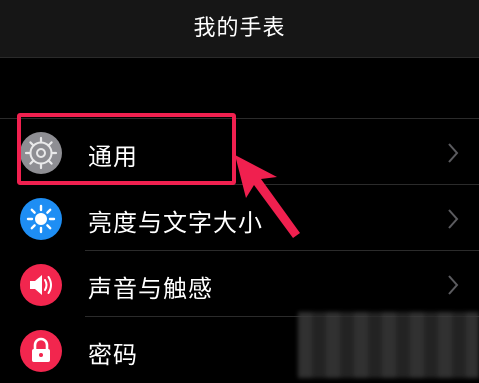  I want to click on settings-row-label: 声音与触感, so click(150, 289).